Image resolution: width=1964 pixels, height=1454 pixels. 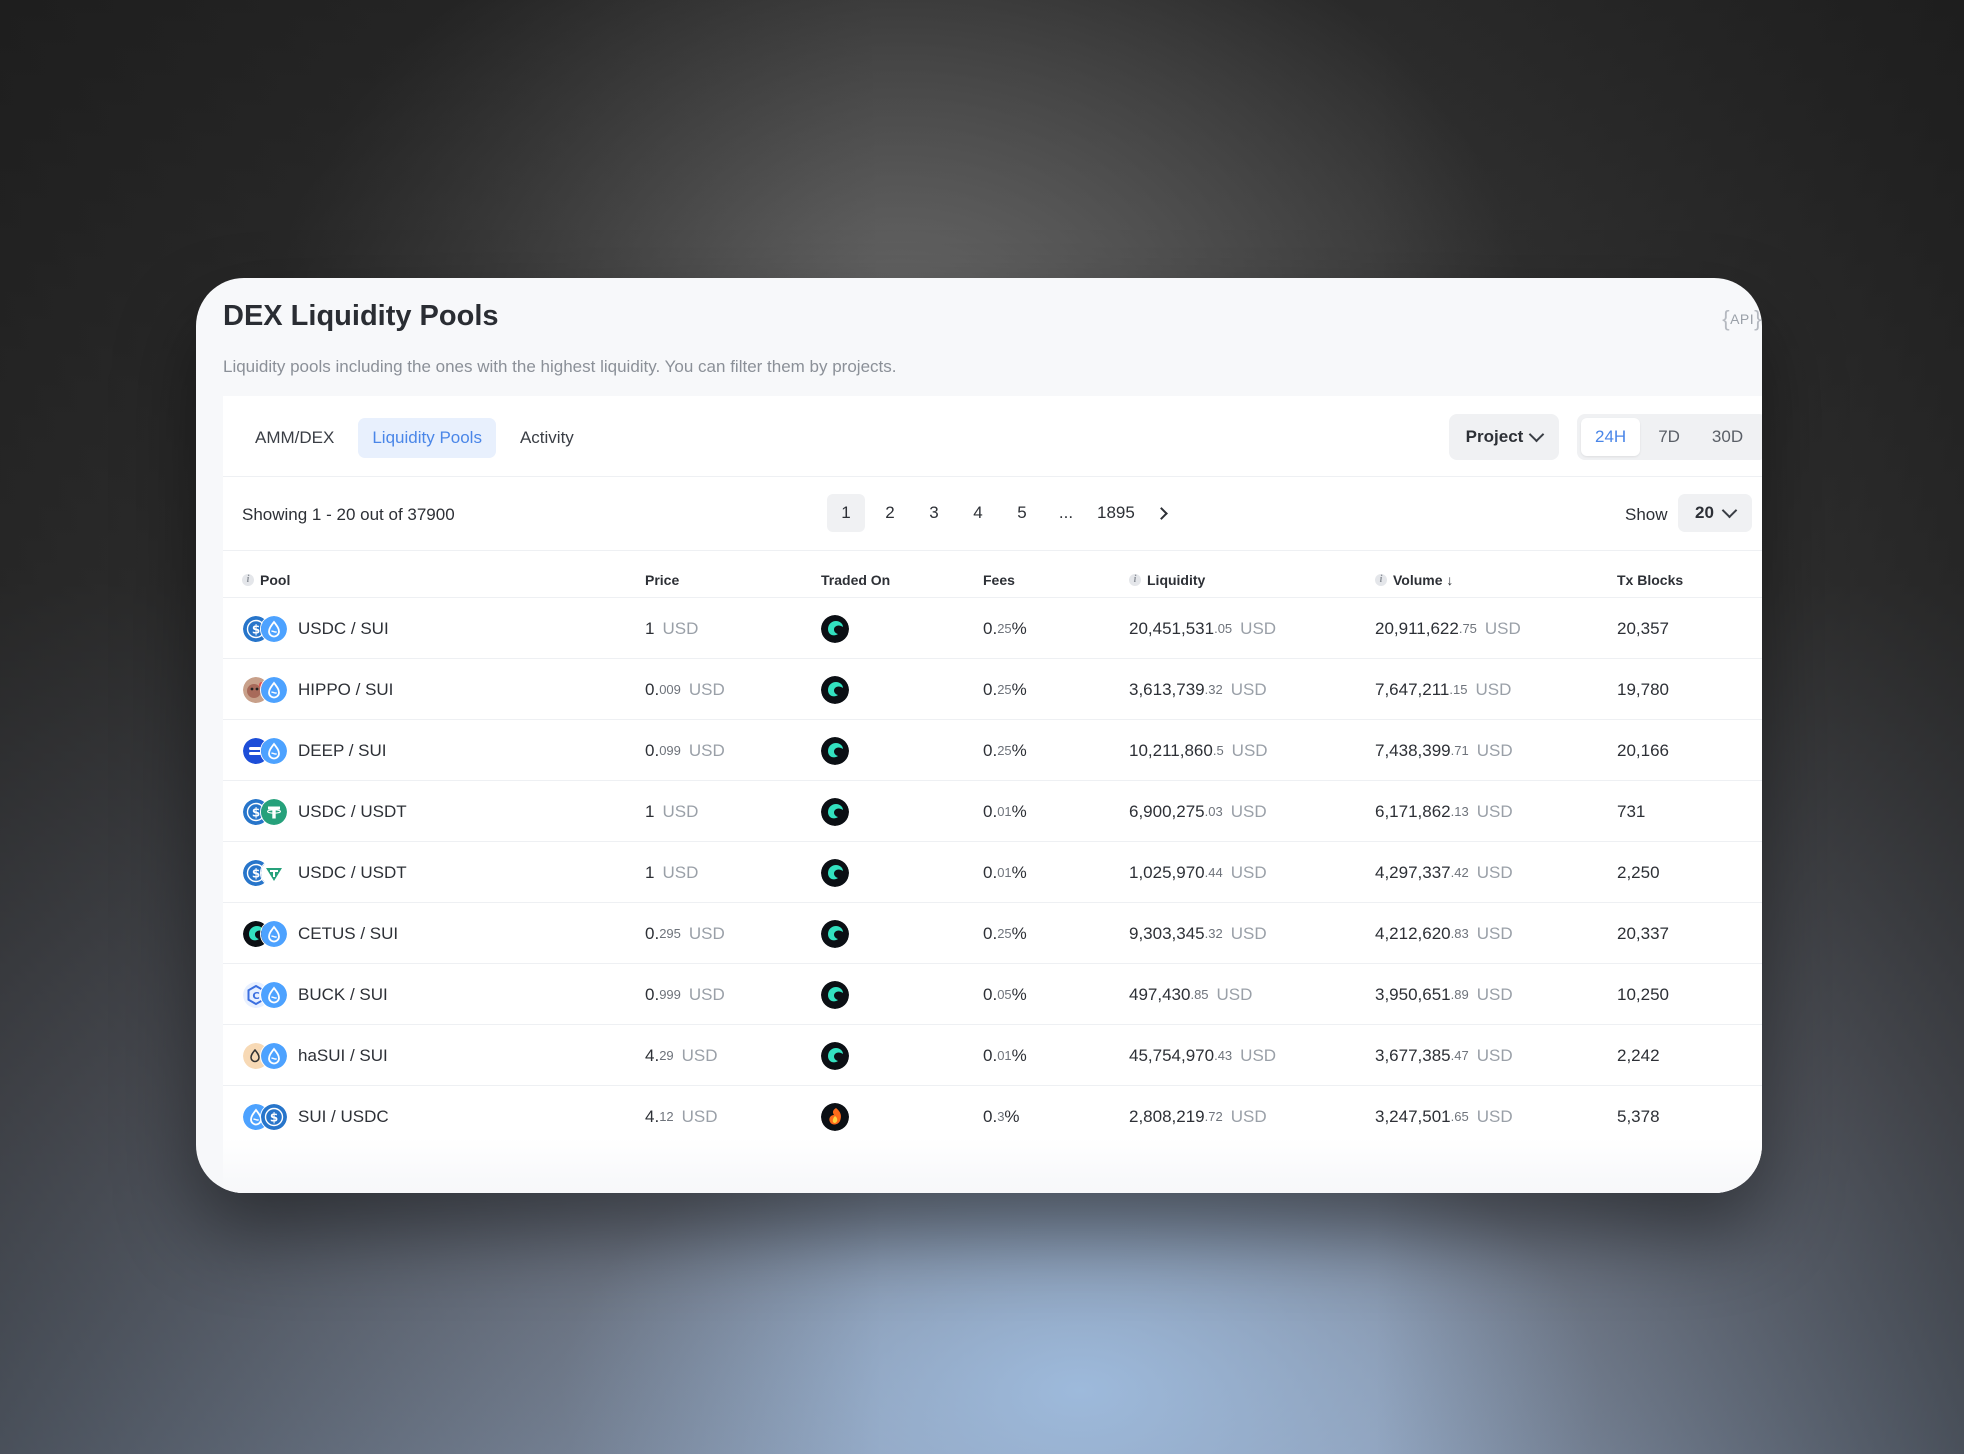 I want to click on pool-pair-name: USDC / SUI, so click(x=343, y=629).